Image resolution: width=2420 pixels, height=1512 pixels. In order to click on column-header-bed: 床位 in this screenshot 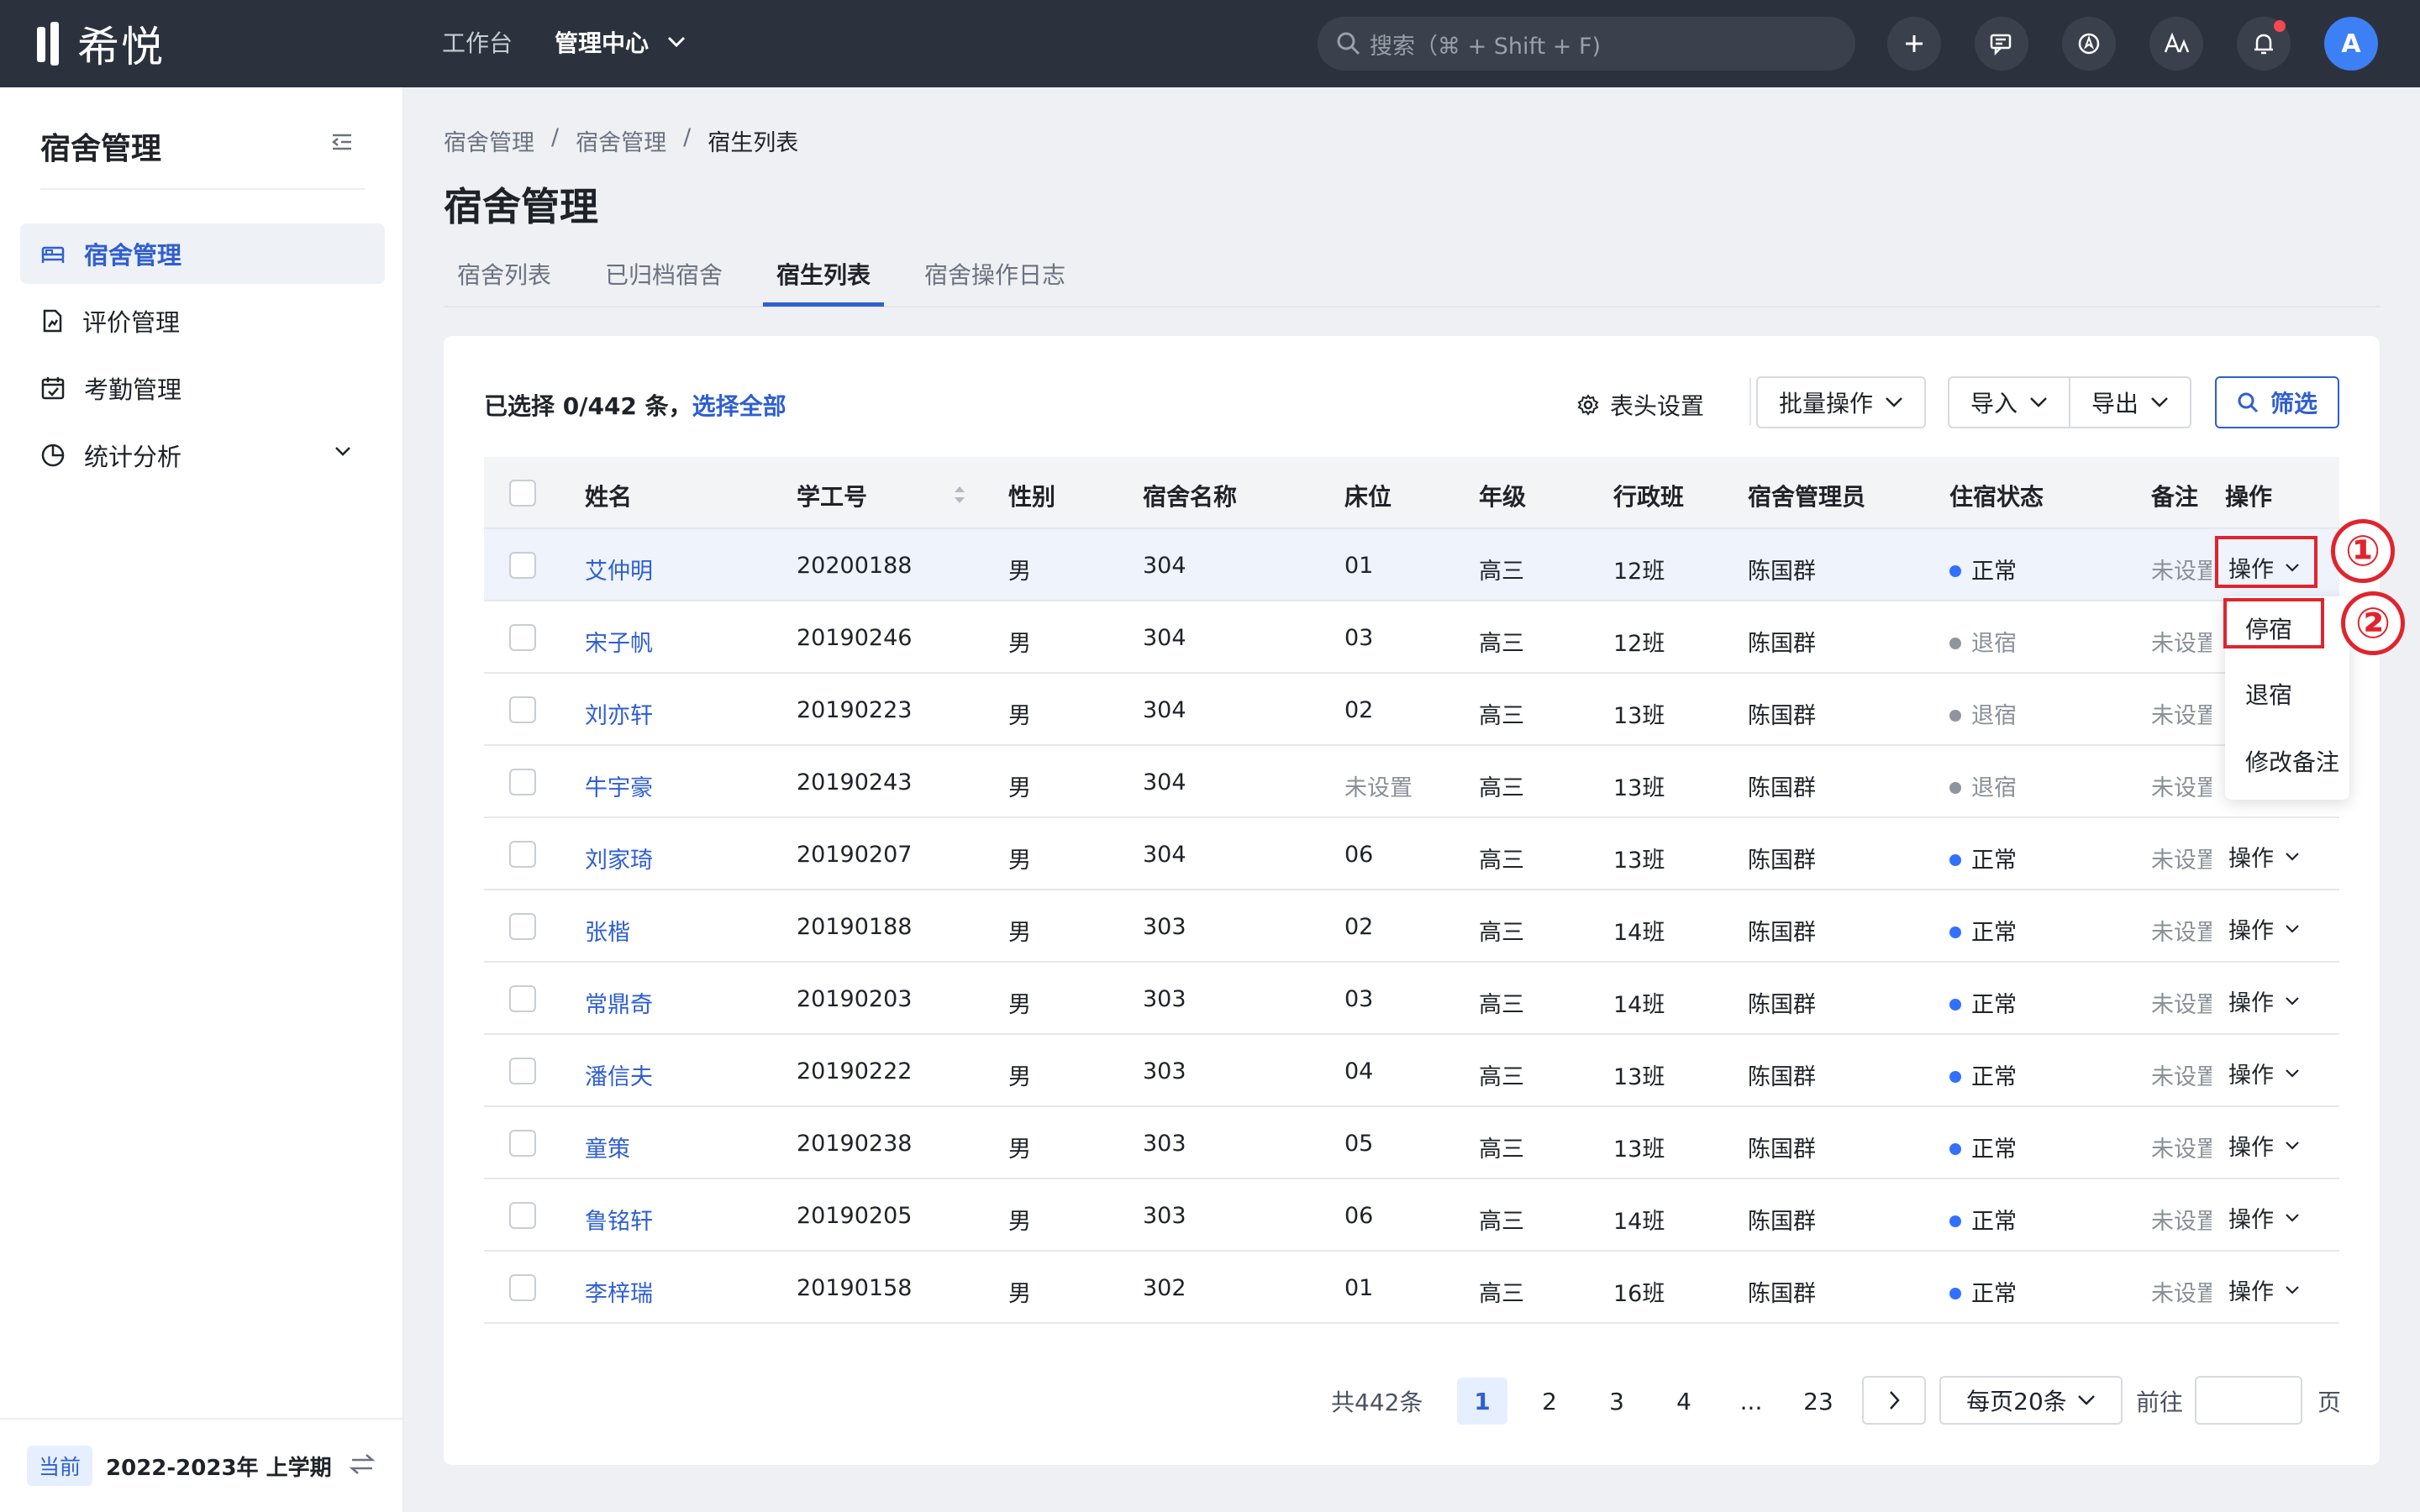, I will do `click(1368, 497)`.